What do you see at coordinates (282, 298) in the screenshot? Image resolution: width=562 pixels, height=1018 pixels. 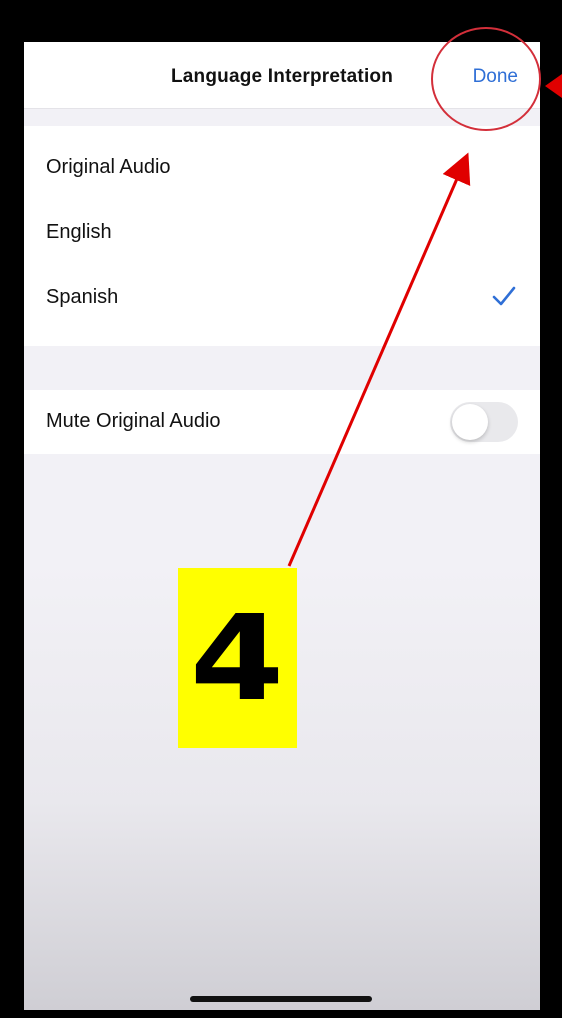 I see `language-option-spanish: Spanish` at bounding box center [282, 298].